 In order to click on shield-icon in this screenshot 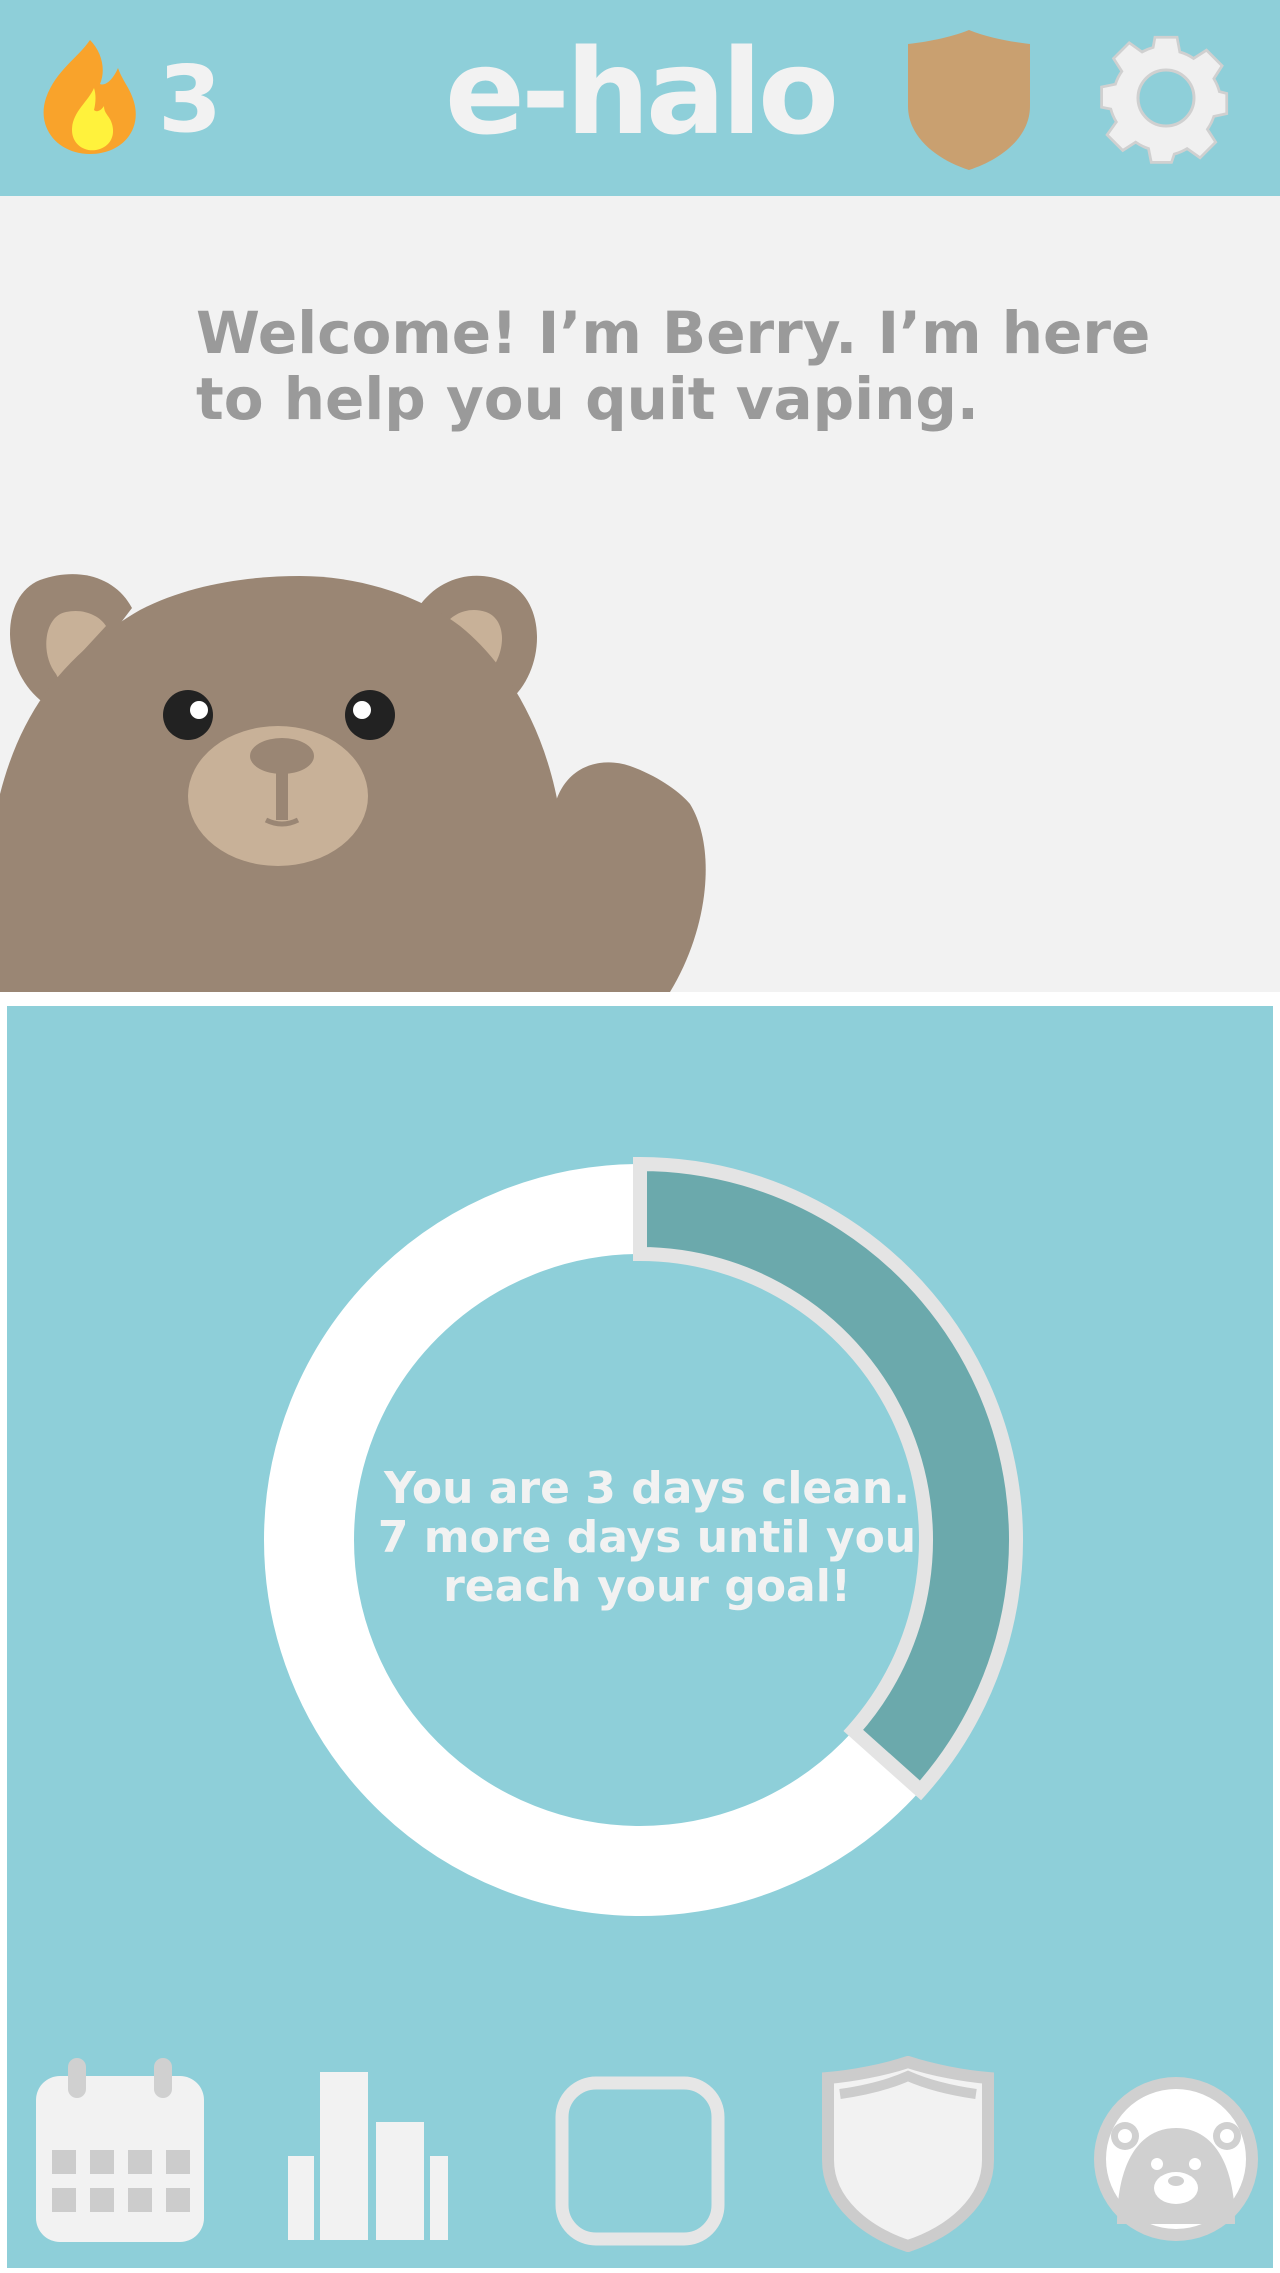, I will do `click(969, 100)`.